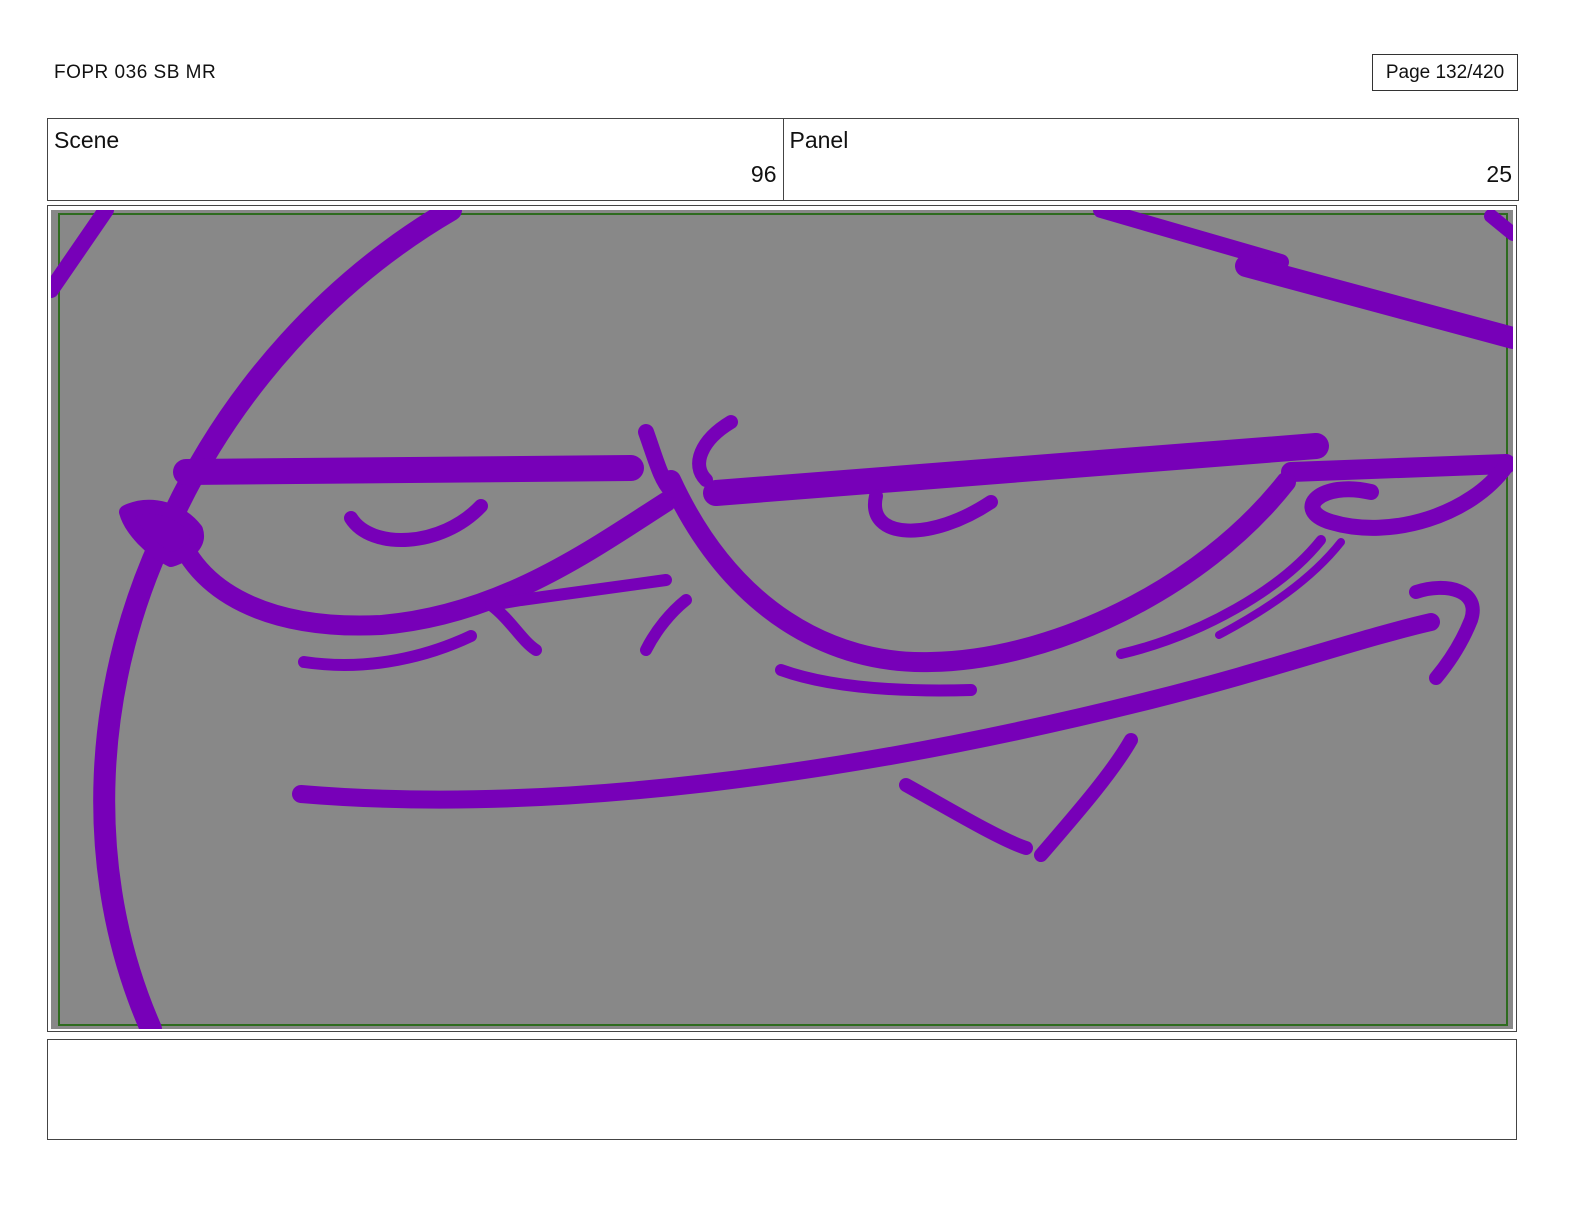  Describe the element at coordinates (782, 1089) in the screenshot. I see `panel-notes-box` at that location.